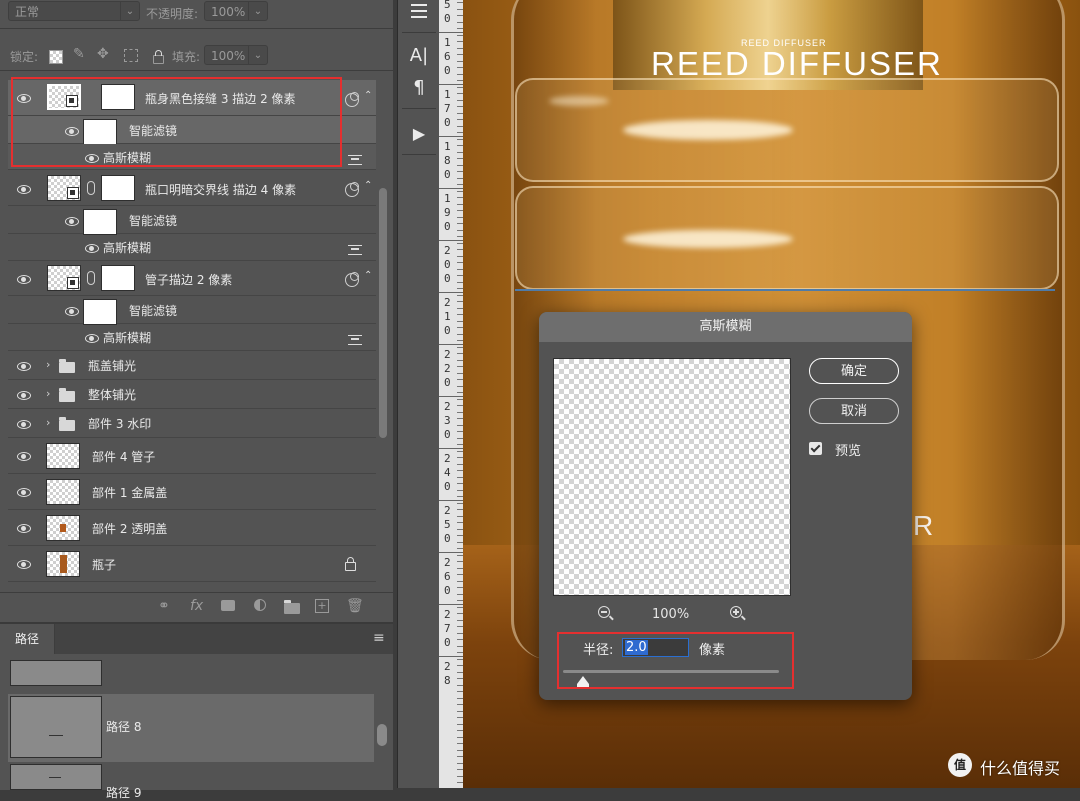 Image resolution: width=1080 pixels, height=801 pixels. What do you see at coordinates (236, 11) in the screenshot?
I see `opacity-field: 100% ⌄` at bounding box center [236, 11].